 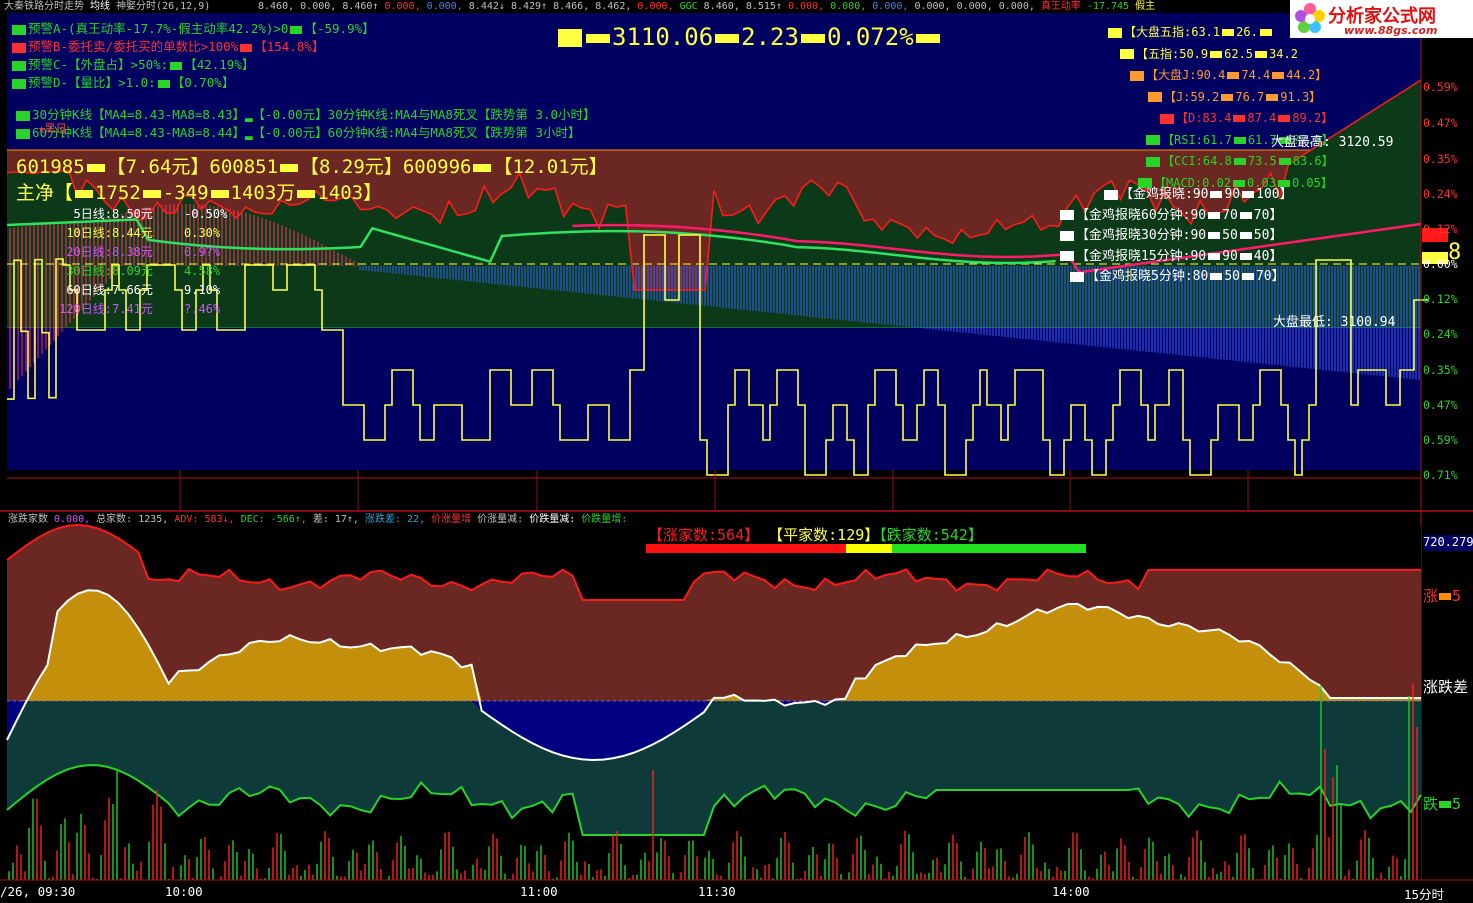 What do you see at coordinates (77, 271) in the screenshot?
I see `ma-label: 30日线:` at bounding box center [77, 271].